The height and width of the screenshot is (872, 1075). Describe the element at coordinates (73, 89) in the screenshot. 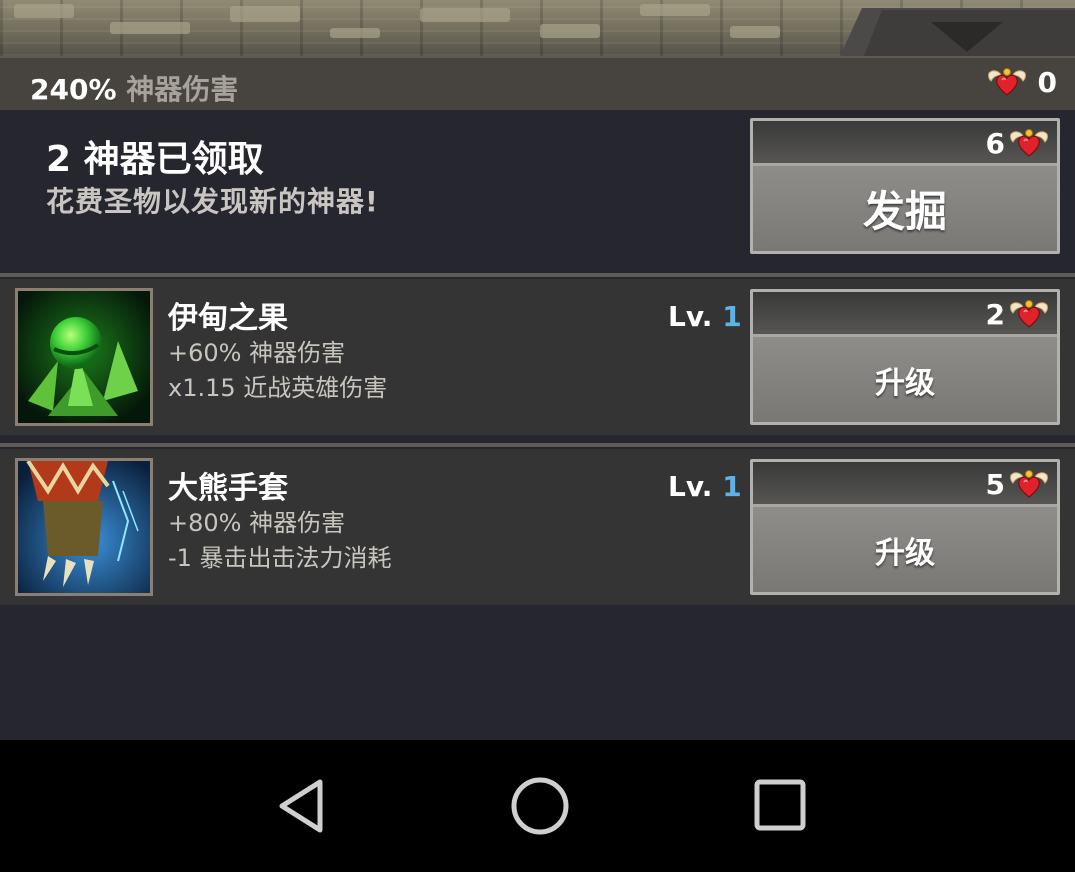

I see `artifact-damage-value: 240%` at that location.